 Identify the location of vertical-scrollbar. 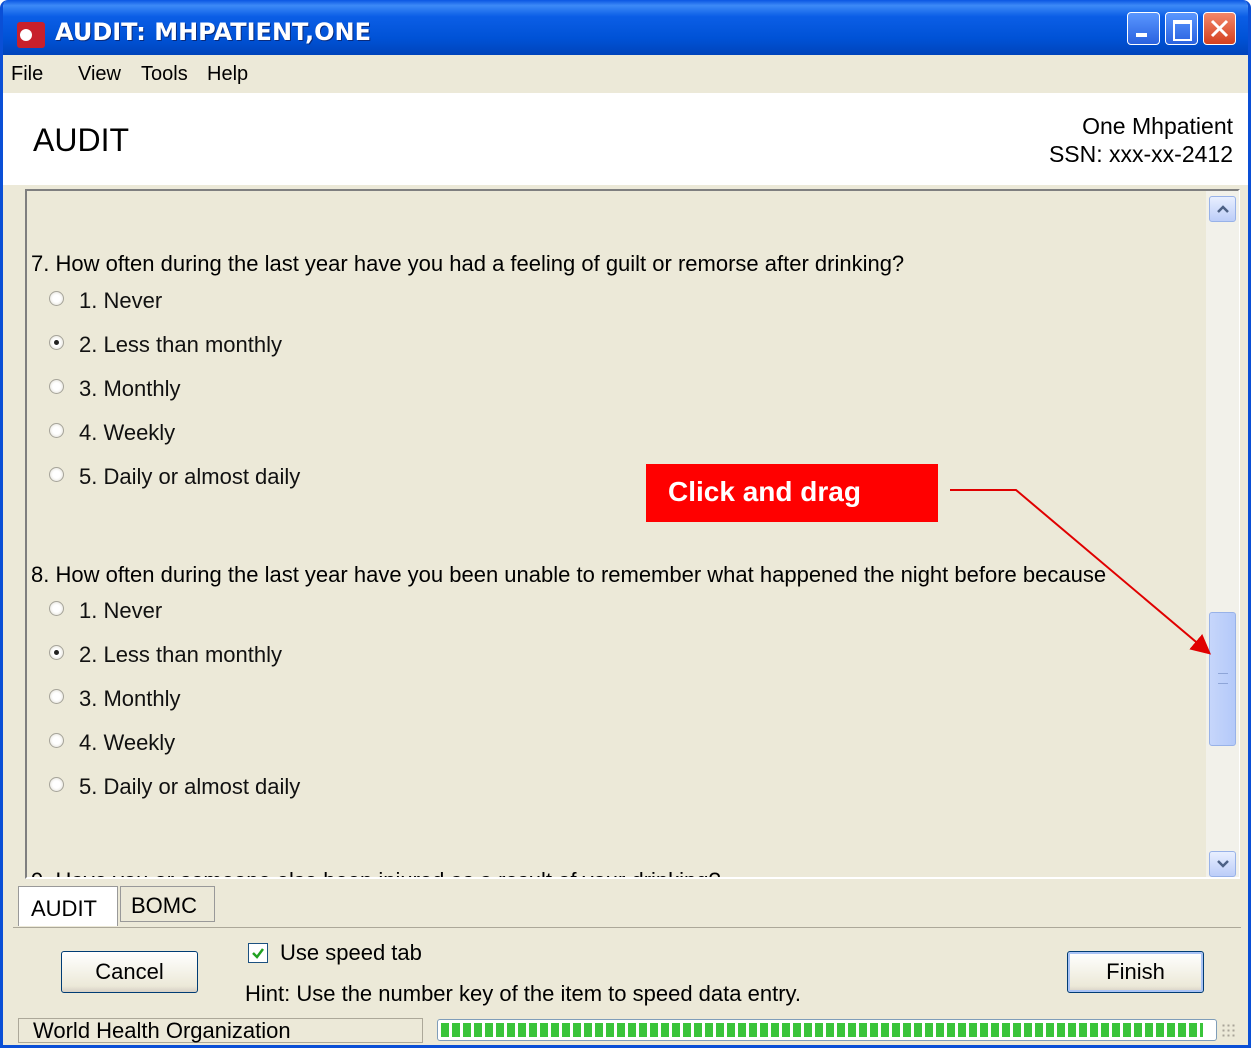
(1222, 534).